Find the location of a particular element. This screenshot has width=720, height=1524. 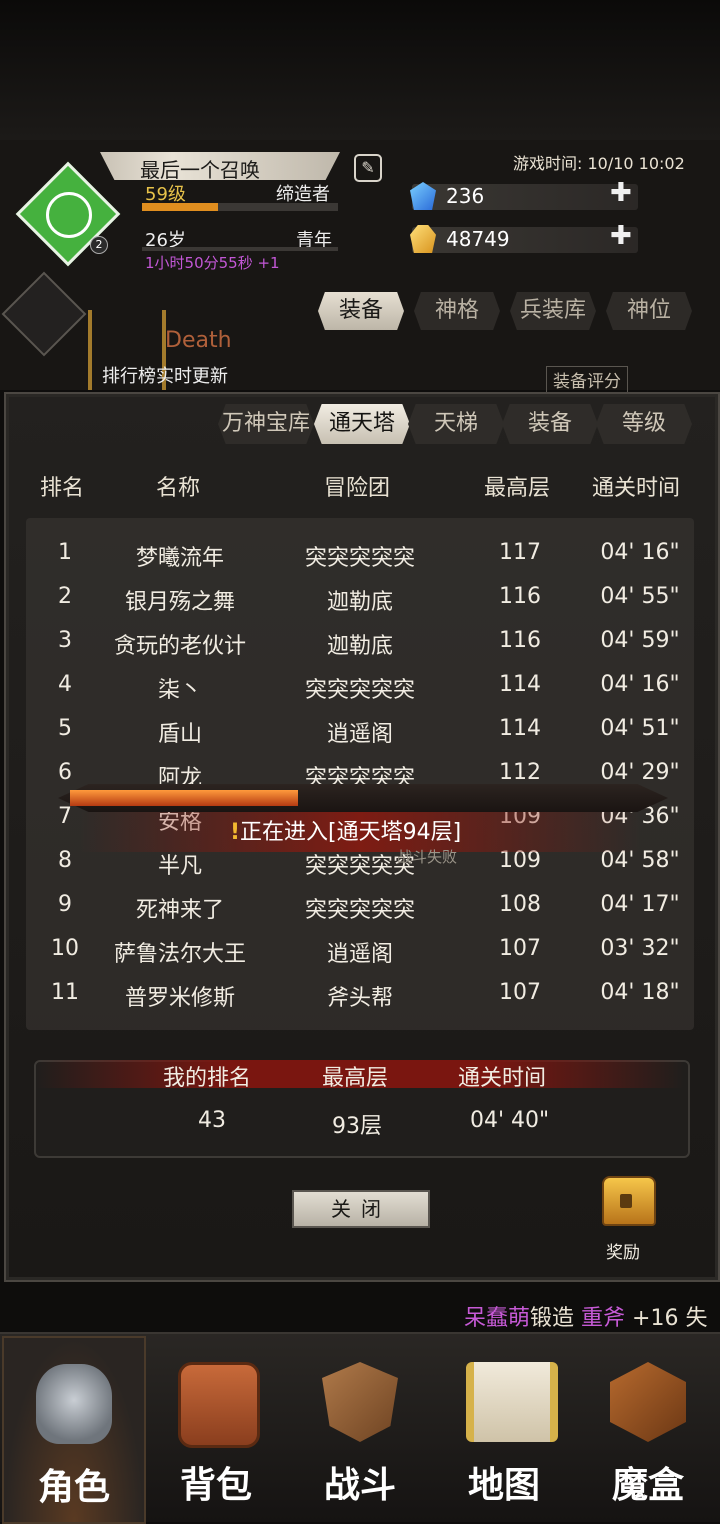

nav-character: 角色 is located at coordinates (74, 1430).